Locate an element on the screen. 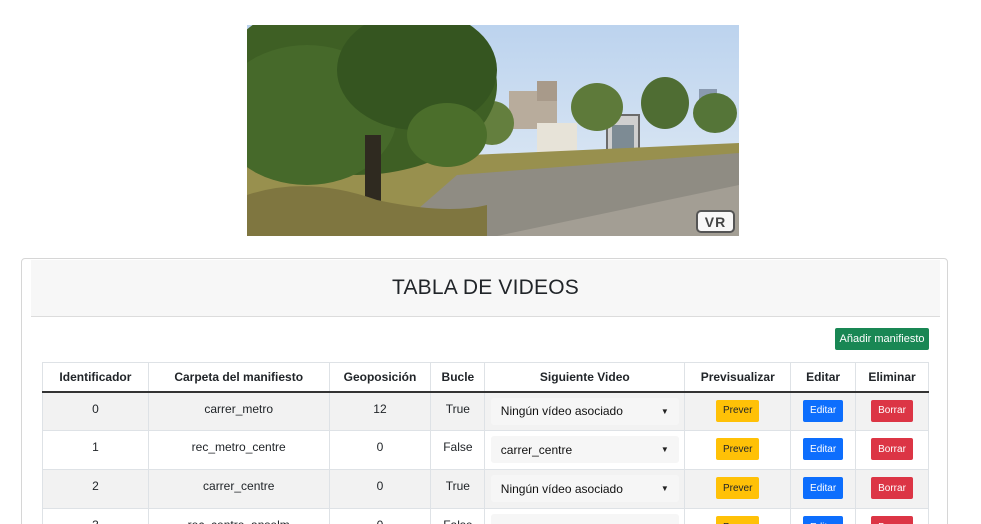  cell-folder: rec_centre_anselm is located at coordinates (238, 516).